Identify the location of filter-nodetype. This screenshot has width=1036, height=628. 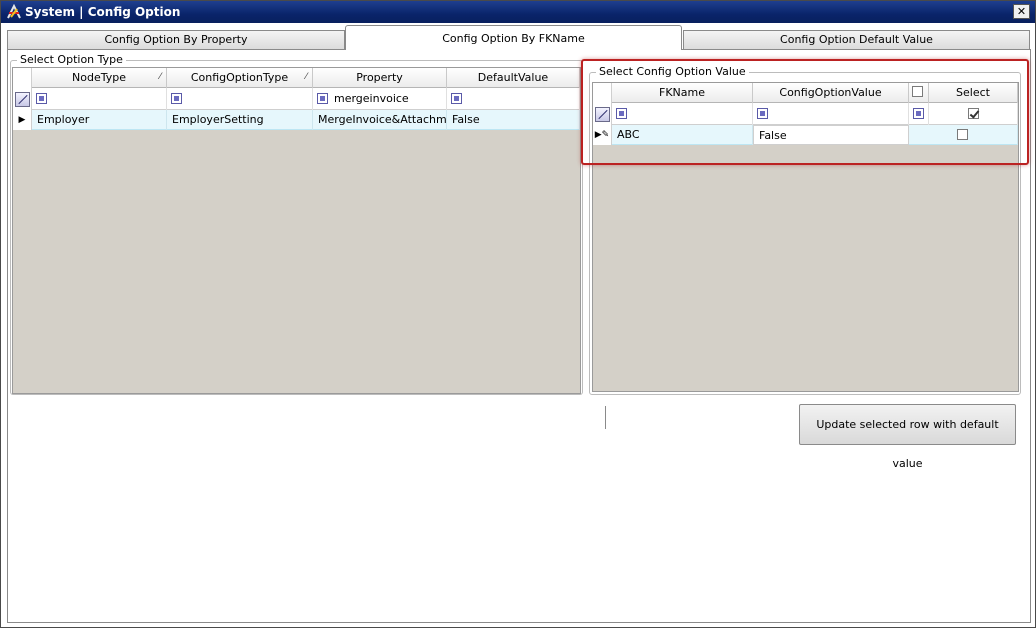
(99, 99).